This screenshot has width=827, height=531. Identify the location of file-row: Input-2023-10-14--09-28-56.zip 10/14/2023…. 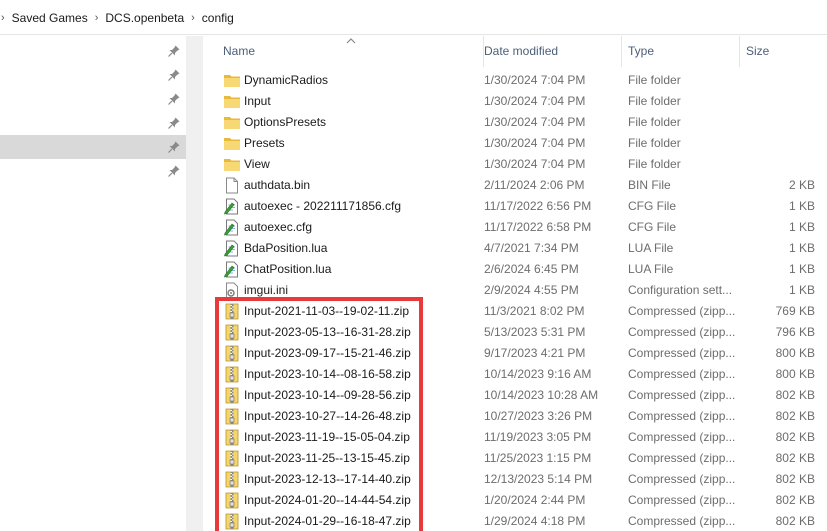
(515, 395).